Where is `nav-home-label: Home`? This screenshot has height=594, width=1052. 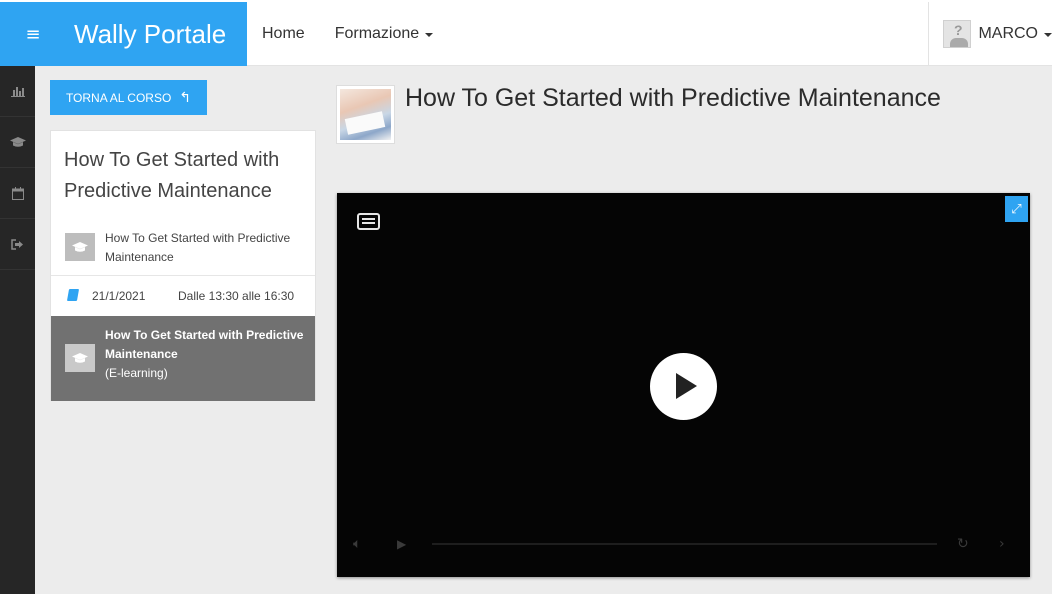
nav-home-label: Home is located at coordinates (283, 33).